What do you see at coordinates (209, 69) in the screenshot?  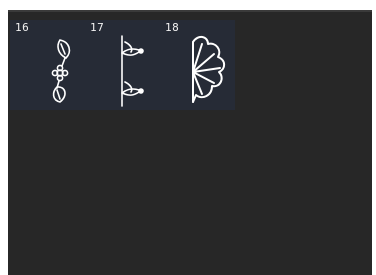 I see `scallop-fan-stitch-icon` at bounding box center [209, 69].